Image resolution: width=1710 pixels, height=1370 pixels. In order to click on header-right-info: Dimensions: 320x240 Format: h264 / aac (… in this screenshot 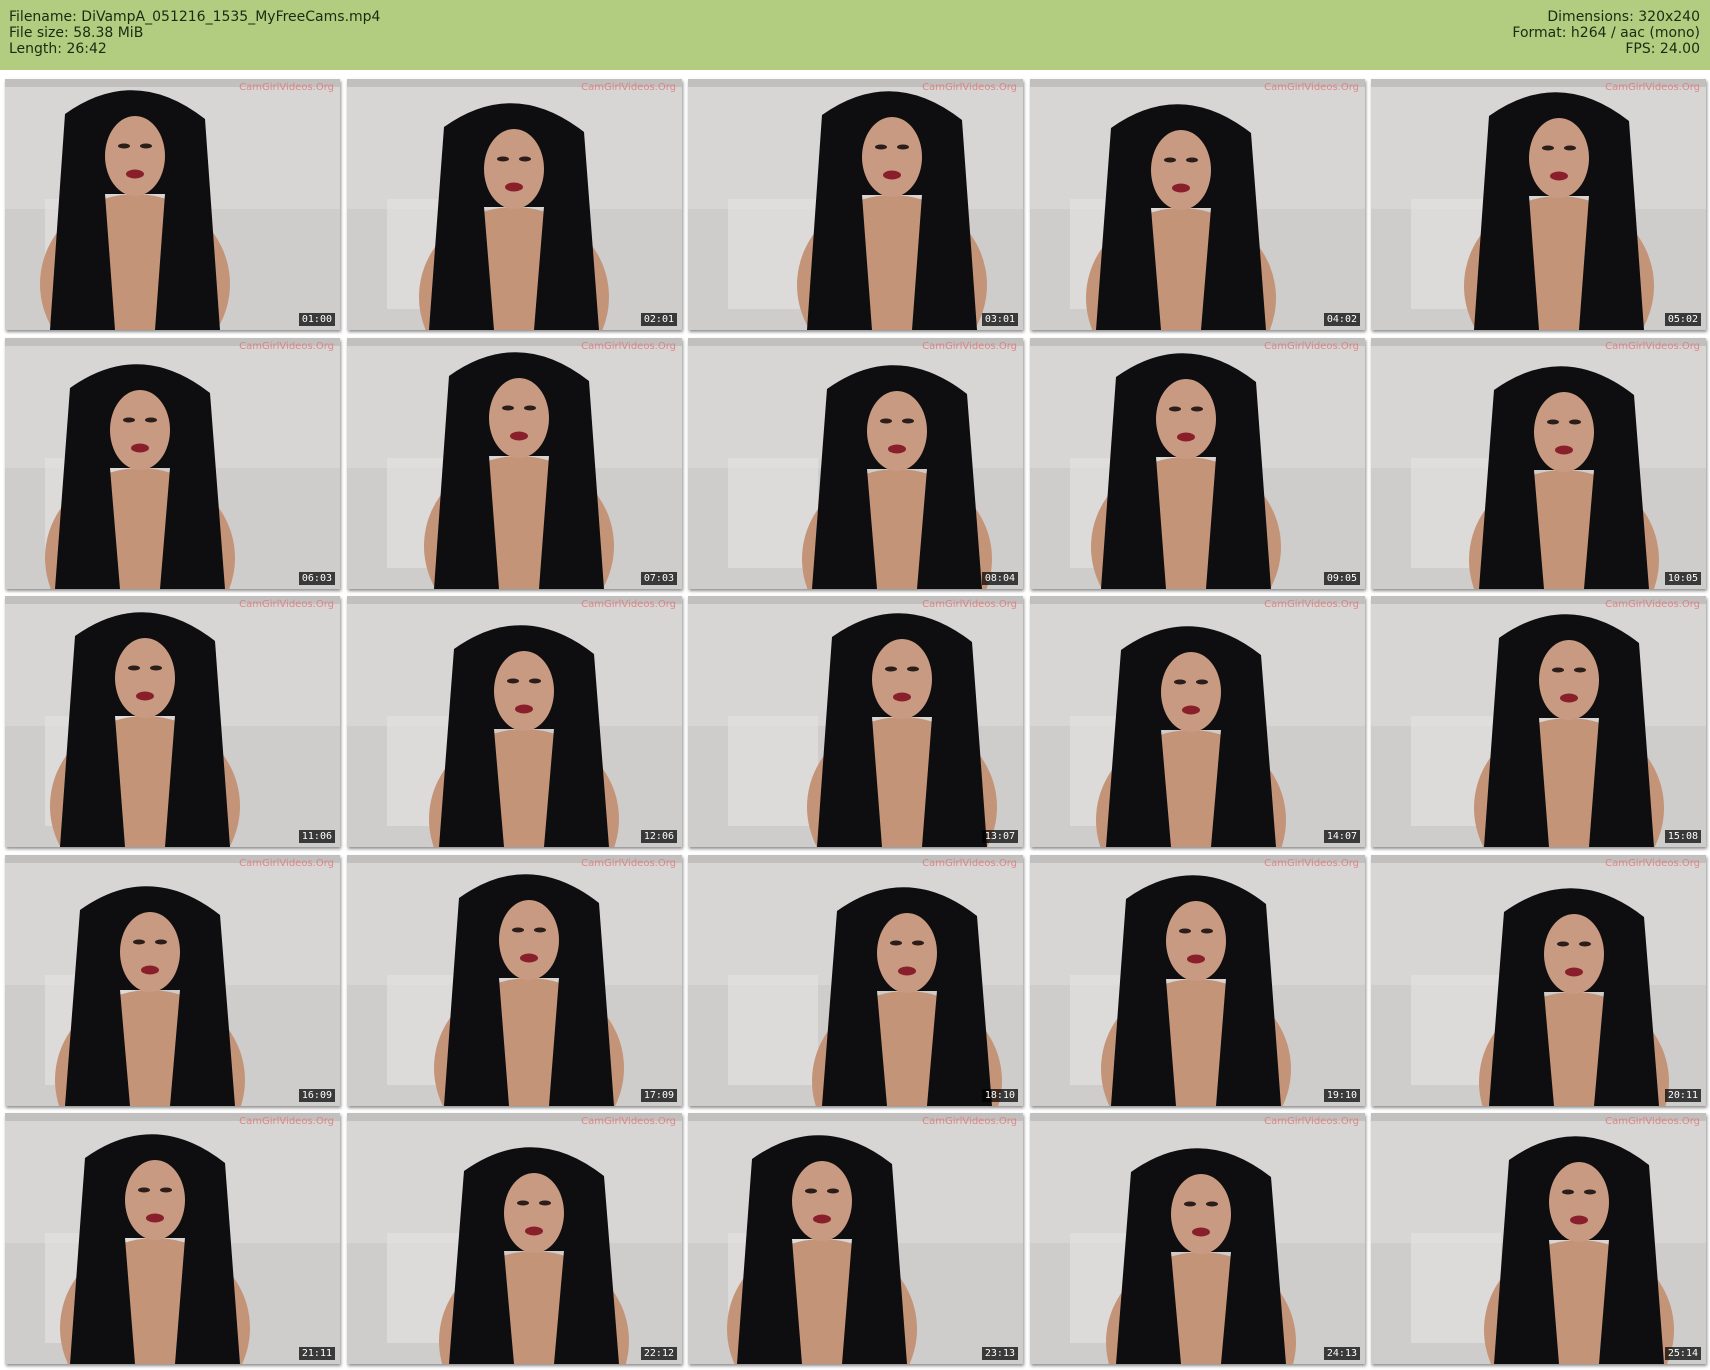, I will do `click(1606, 33)`.